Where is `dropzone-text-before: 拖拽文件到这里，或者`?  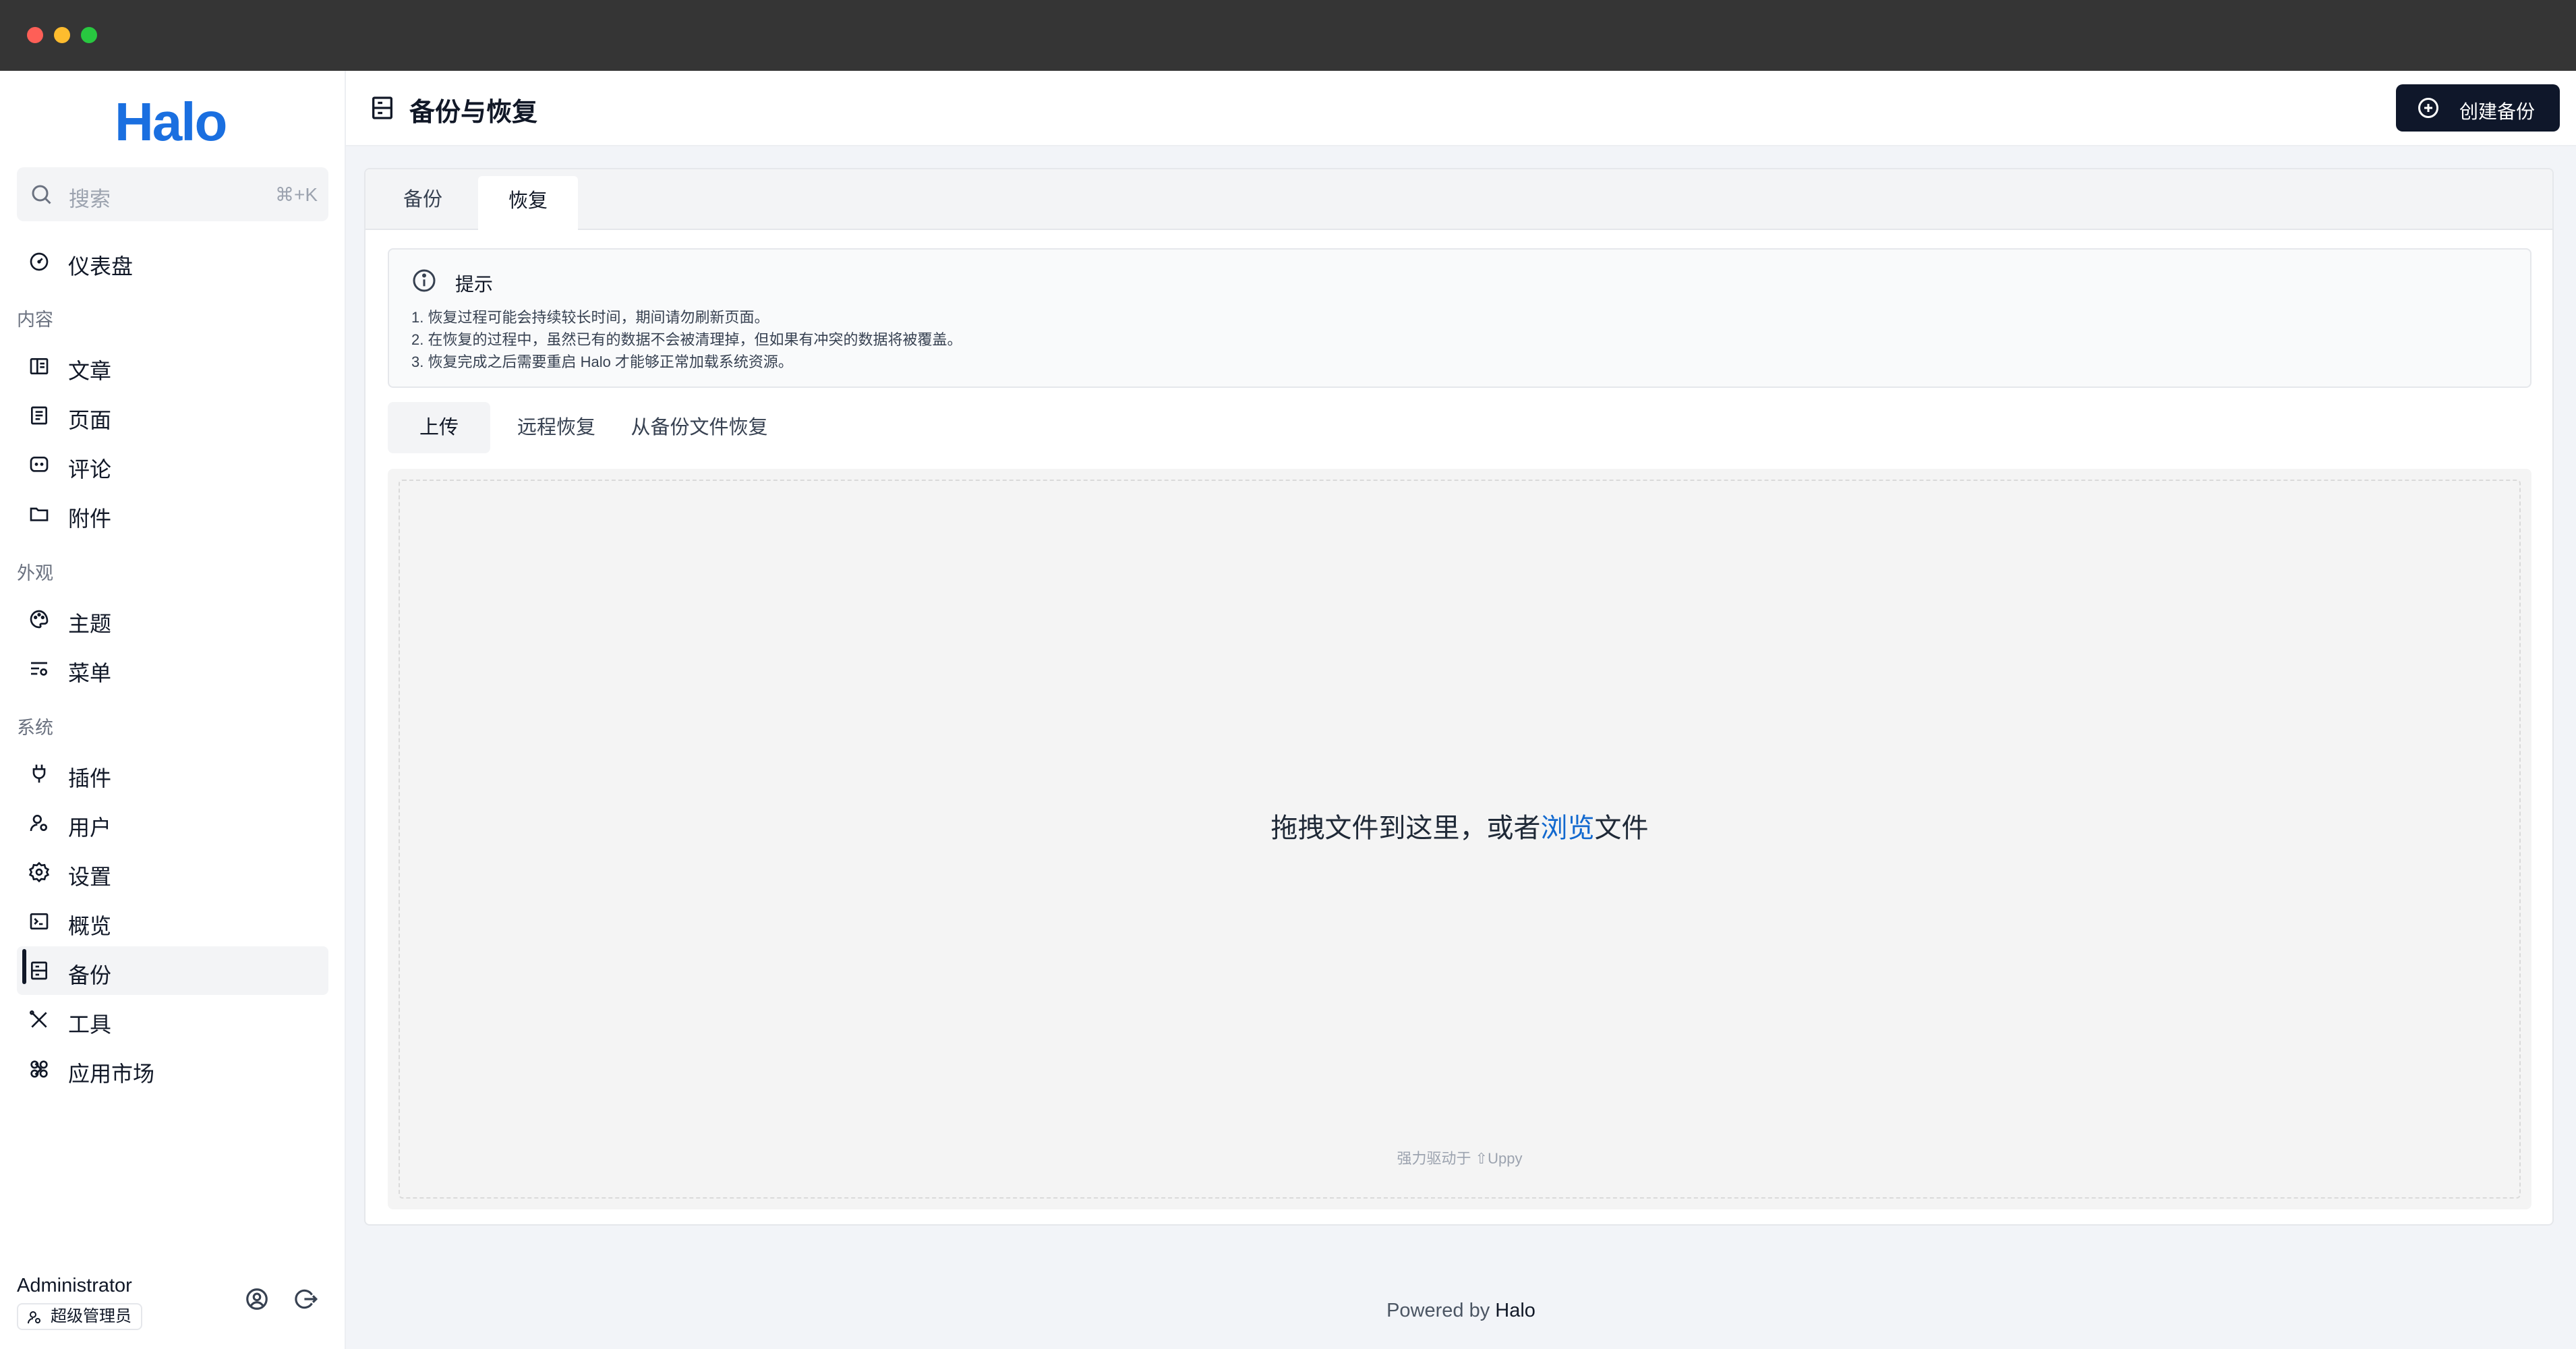
dropzone-text-before: 拖拽文件到这里，或者 is located at coordinates (1405, 828).